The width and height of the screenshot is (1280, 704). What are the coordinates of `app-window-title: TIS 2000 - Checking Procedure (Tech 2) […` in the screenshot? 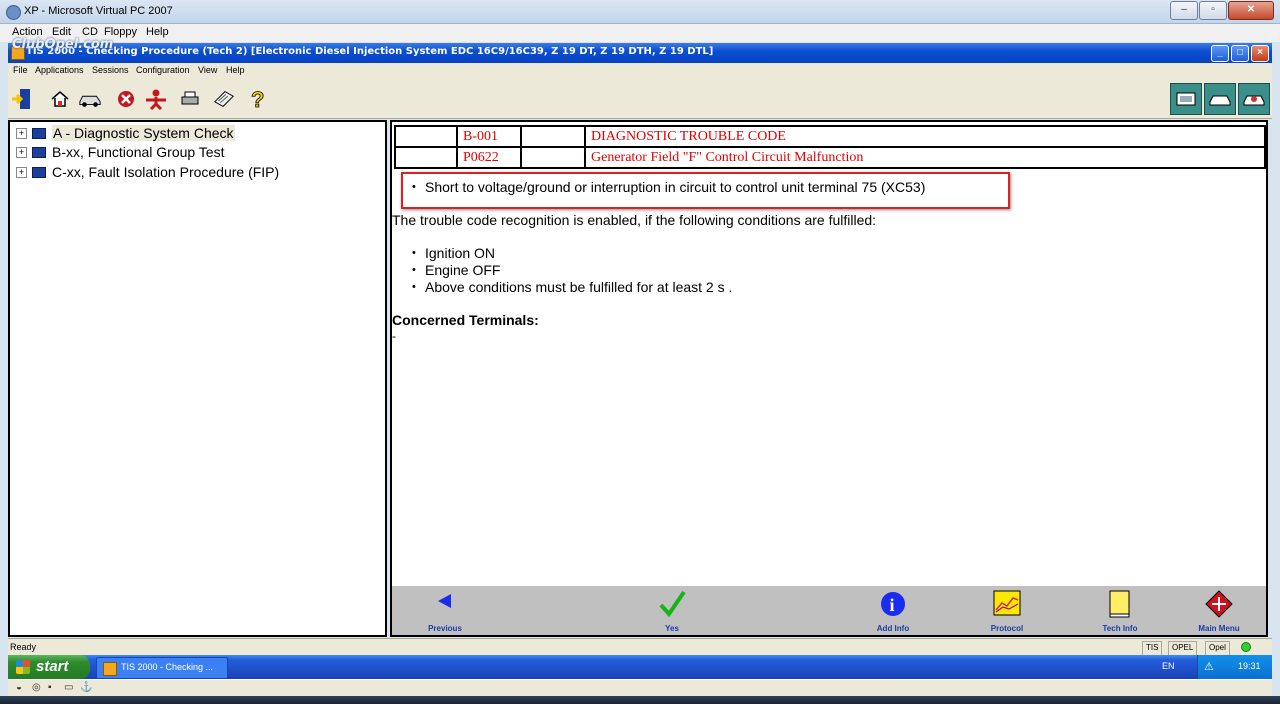 It's located at (370, 51).